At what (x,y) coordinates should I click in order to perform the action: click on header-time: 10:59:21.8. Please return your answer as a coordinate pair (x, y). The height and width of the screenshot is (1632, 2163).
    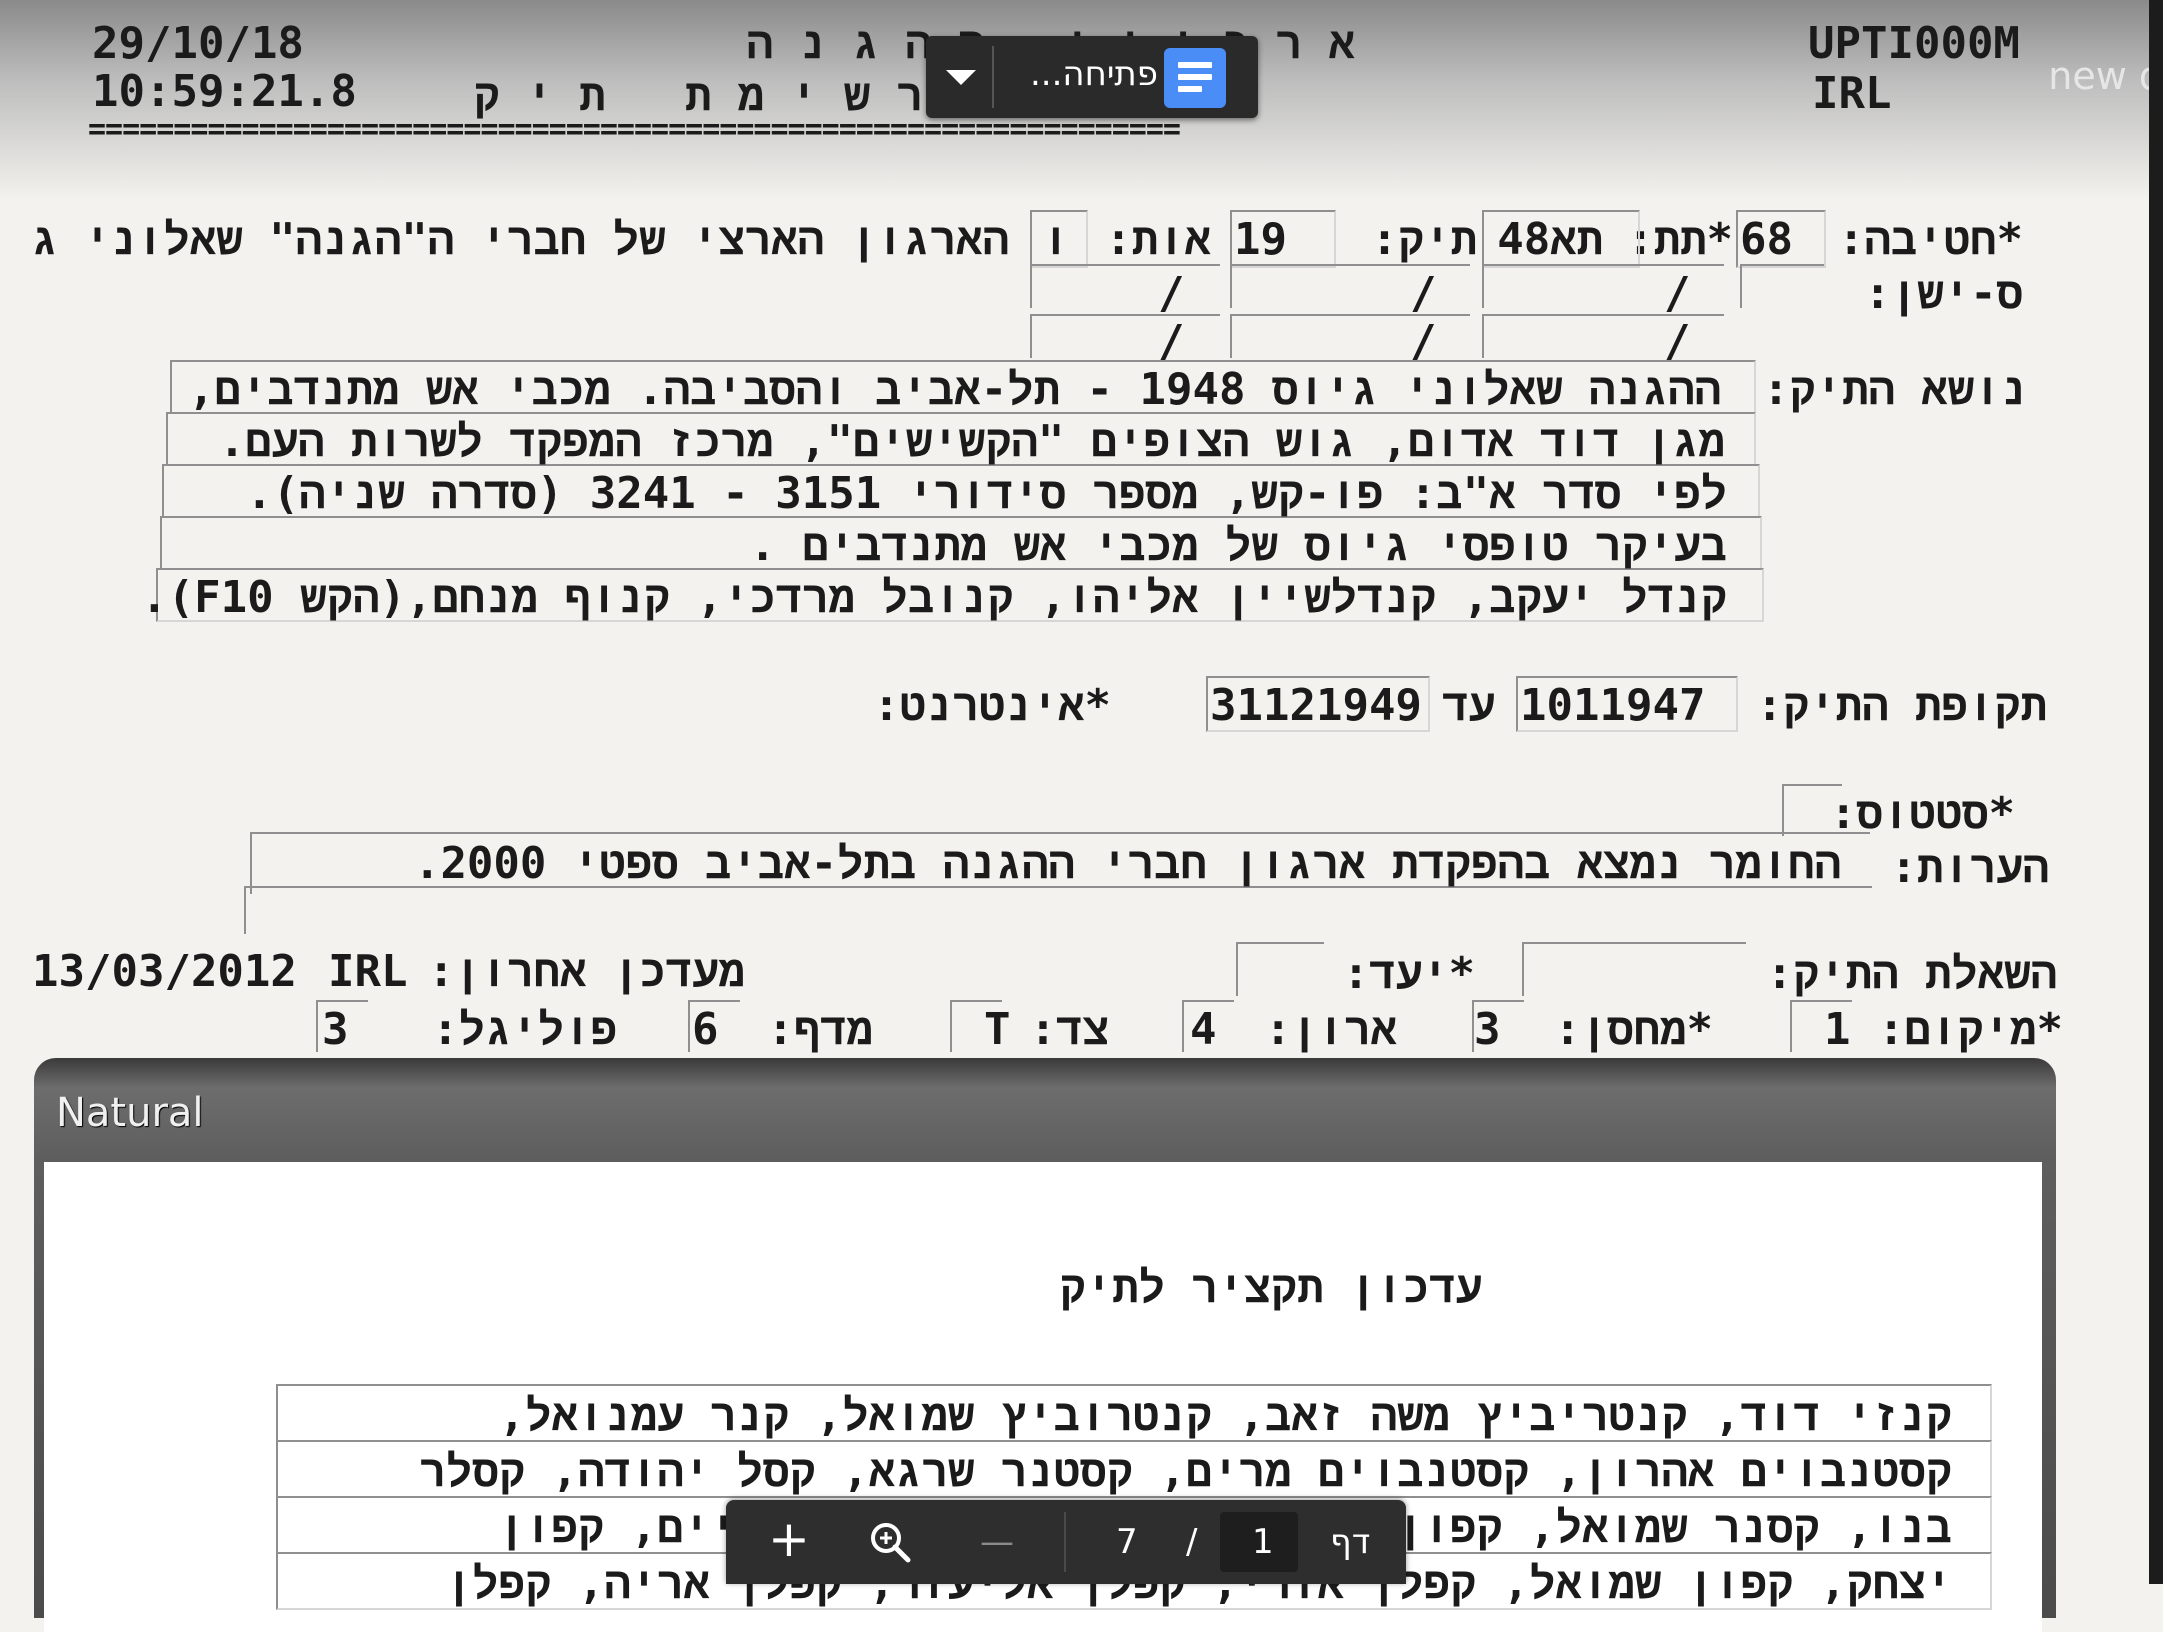
    Looking at the image, I should click on (224, 91).